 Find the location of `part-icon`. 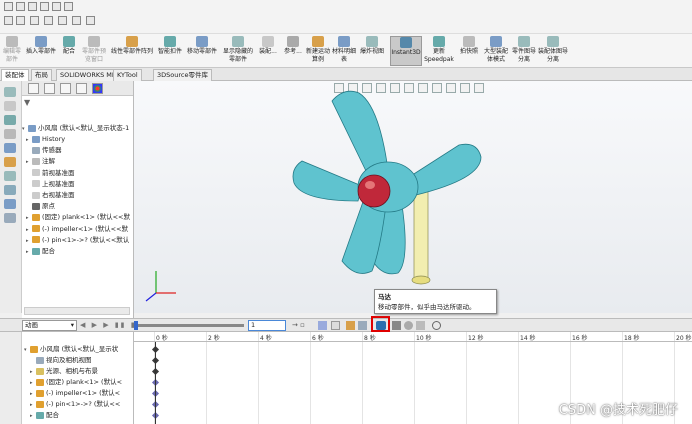

part-icon is located at coordinates (40, 382).